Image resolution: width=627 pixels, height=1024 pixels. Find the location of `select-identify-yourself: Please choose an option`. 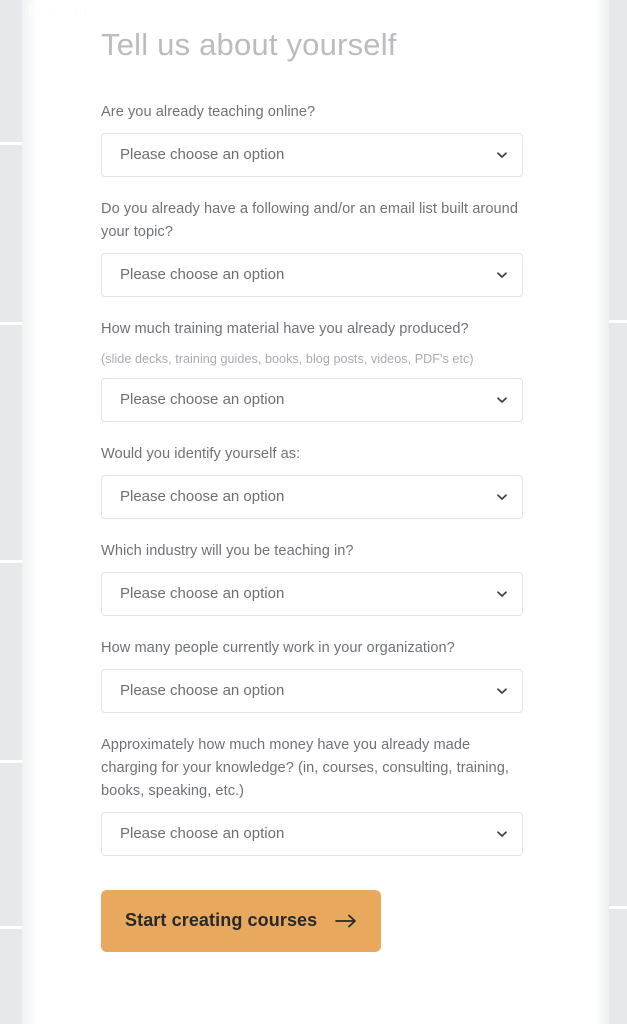

select-identify-yourself: Please choose an option is located at coordinates (312, 496).